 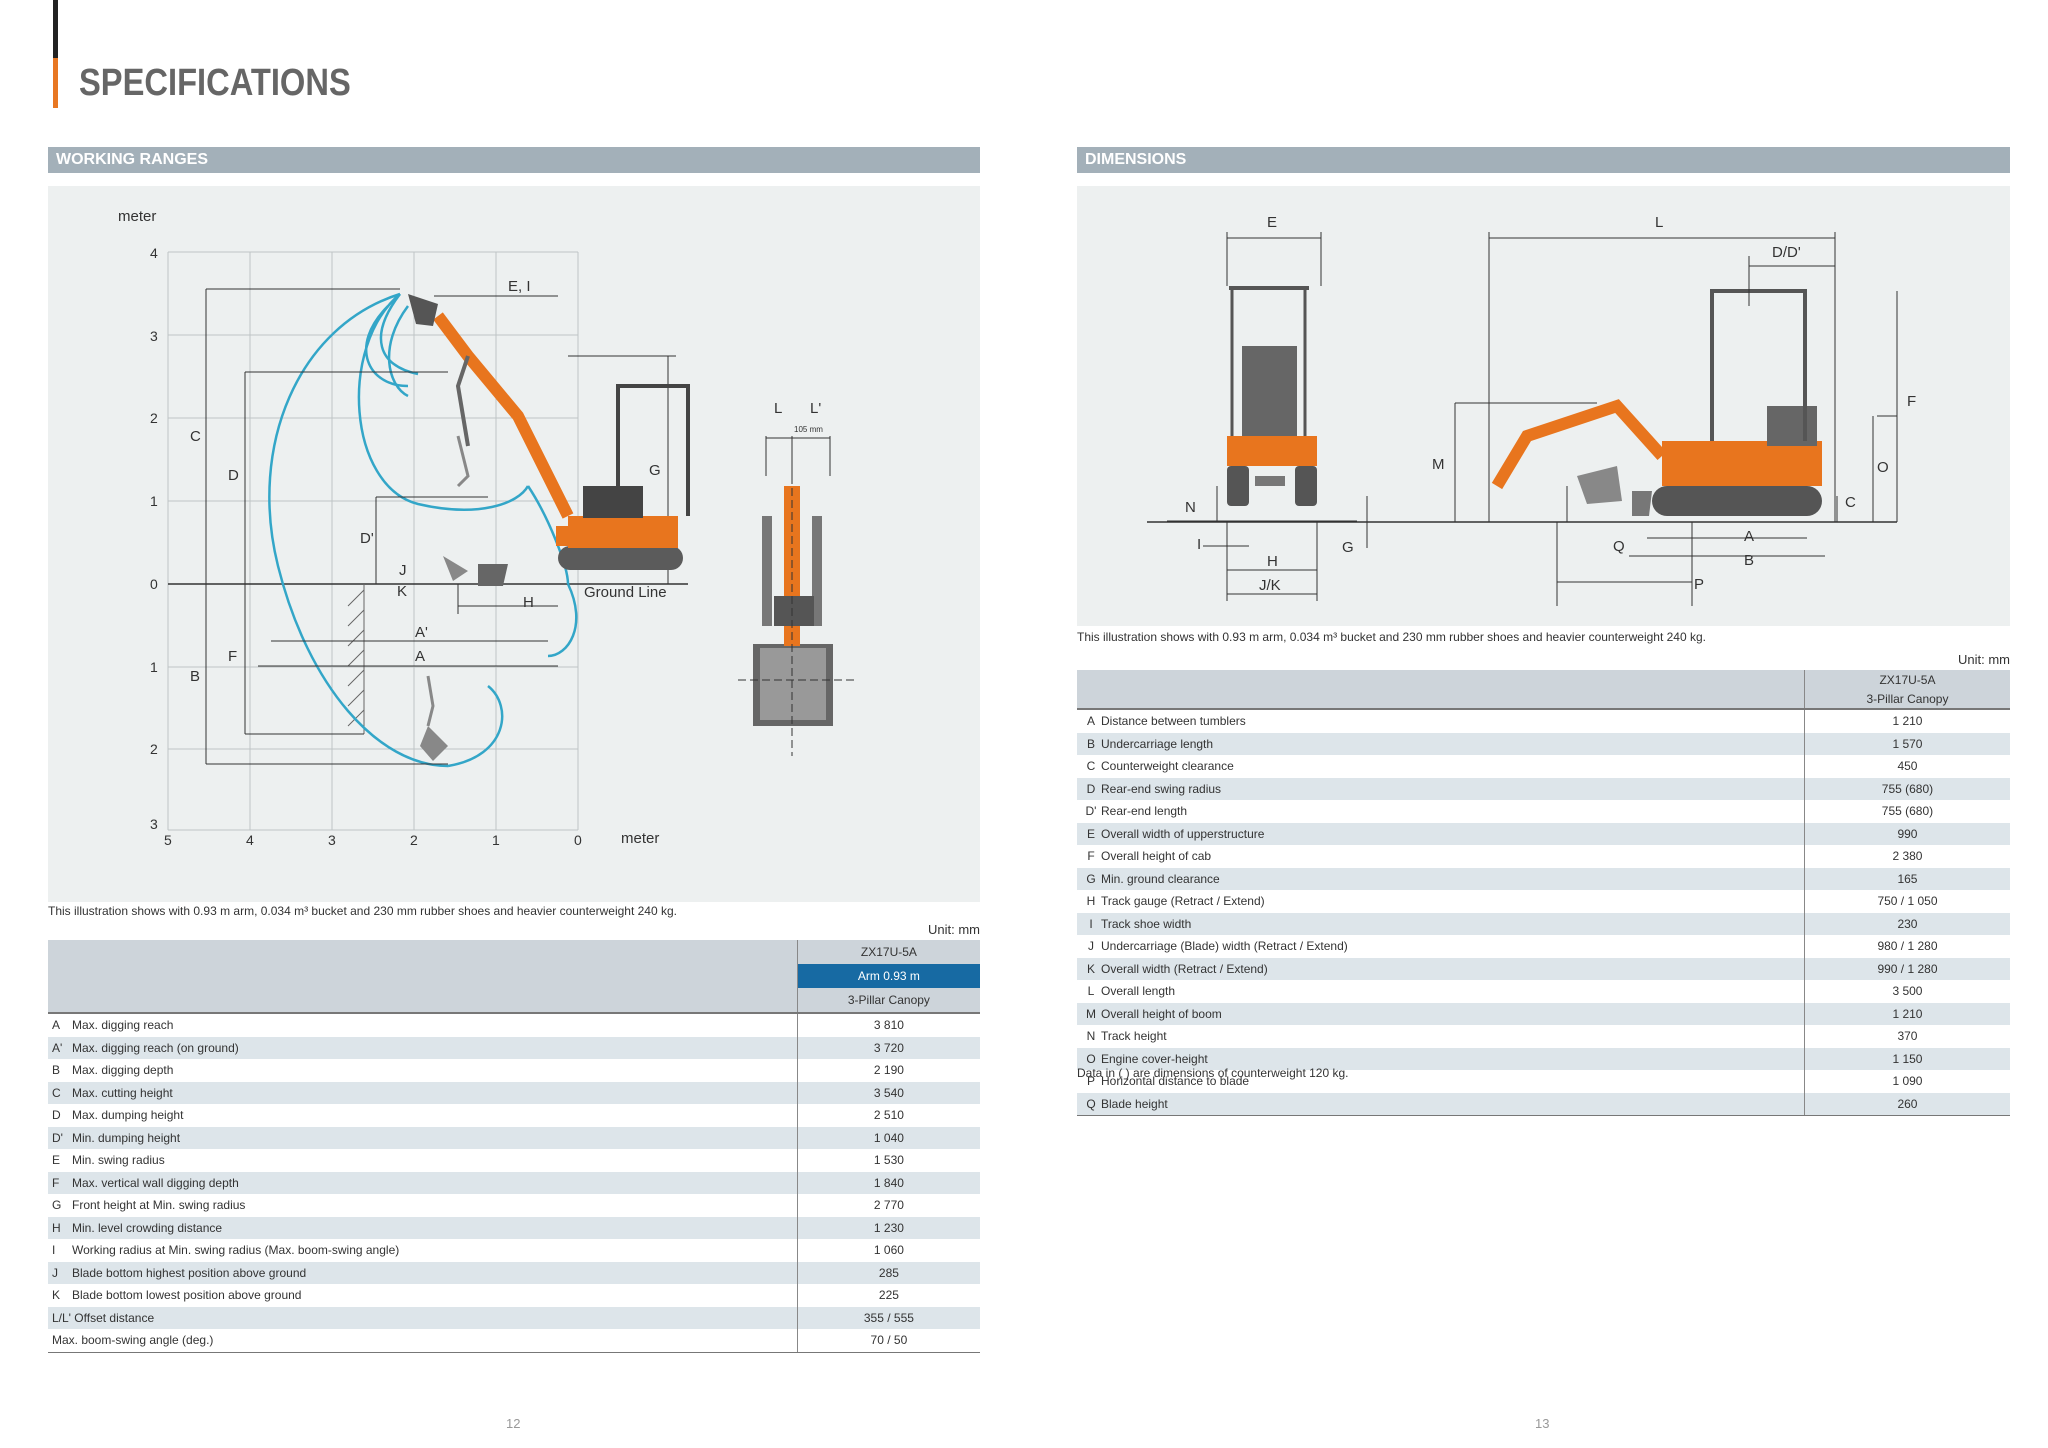 I want to click on dim-label-O: O, so click(x=1883, y=467).